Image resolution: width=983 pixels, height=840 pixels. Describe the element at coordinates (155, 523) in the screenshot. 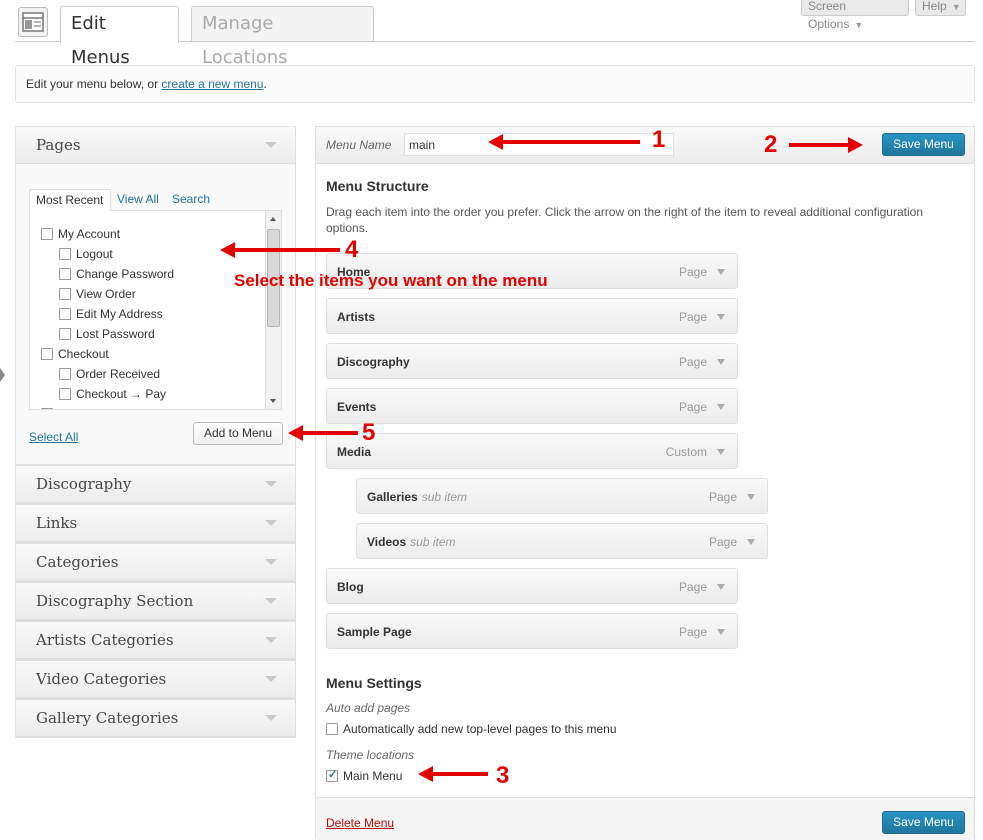

I see `links-box-header: Links` at that location.